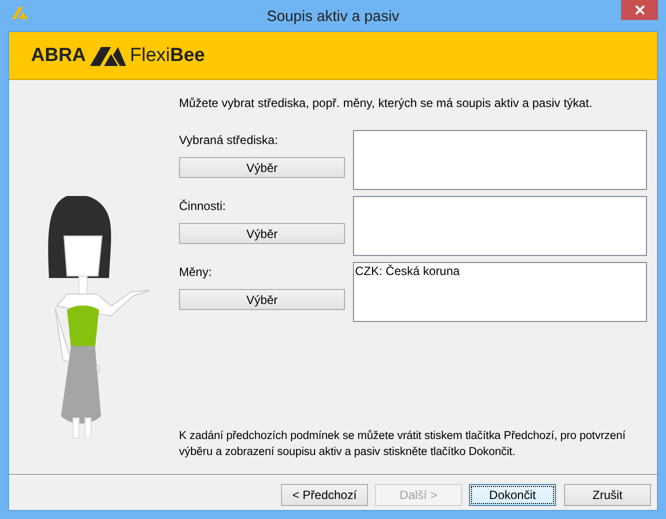  Describe the element at coordinates (386, 103) in the screenshot. I see `intro-text: Můžete vybrat střediska, popř. měny, kterých se má soupis aktiv a pasiv týkat.` at that location.